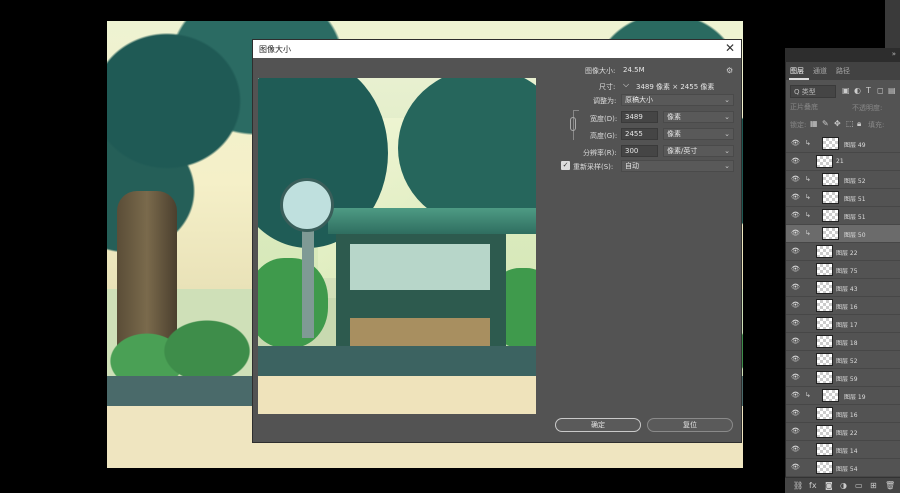 This screenshot has height=493, width=900. What do you see at coordinates (880, 90) in the screenshot?
I see `shape-filter-icon: ◻` at bounding box center [880, 90].